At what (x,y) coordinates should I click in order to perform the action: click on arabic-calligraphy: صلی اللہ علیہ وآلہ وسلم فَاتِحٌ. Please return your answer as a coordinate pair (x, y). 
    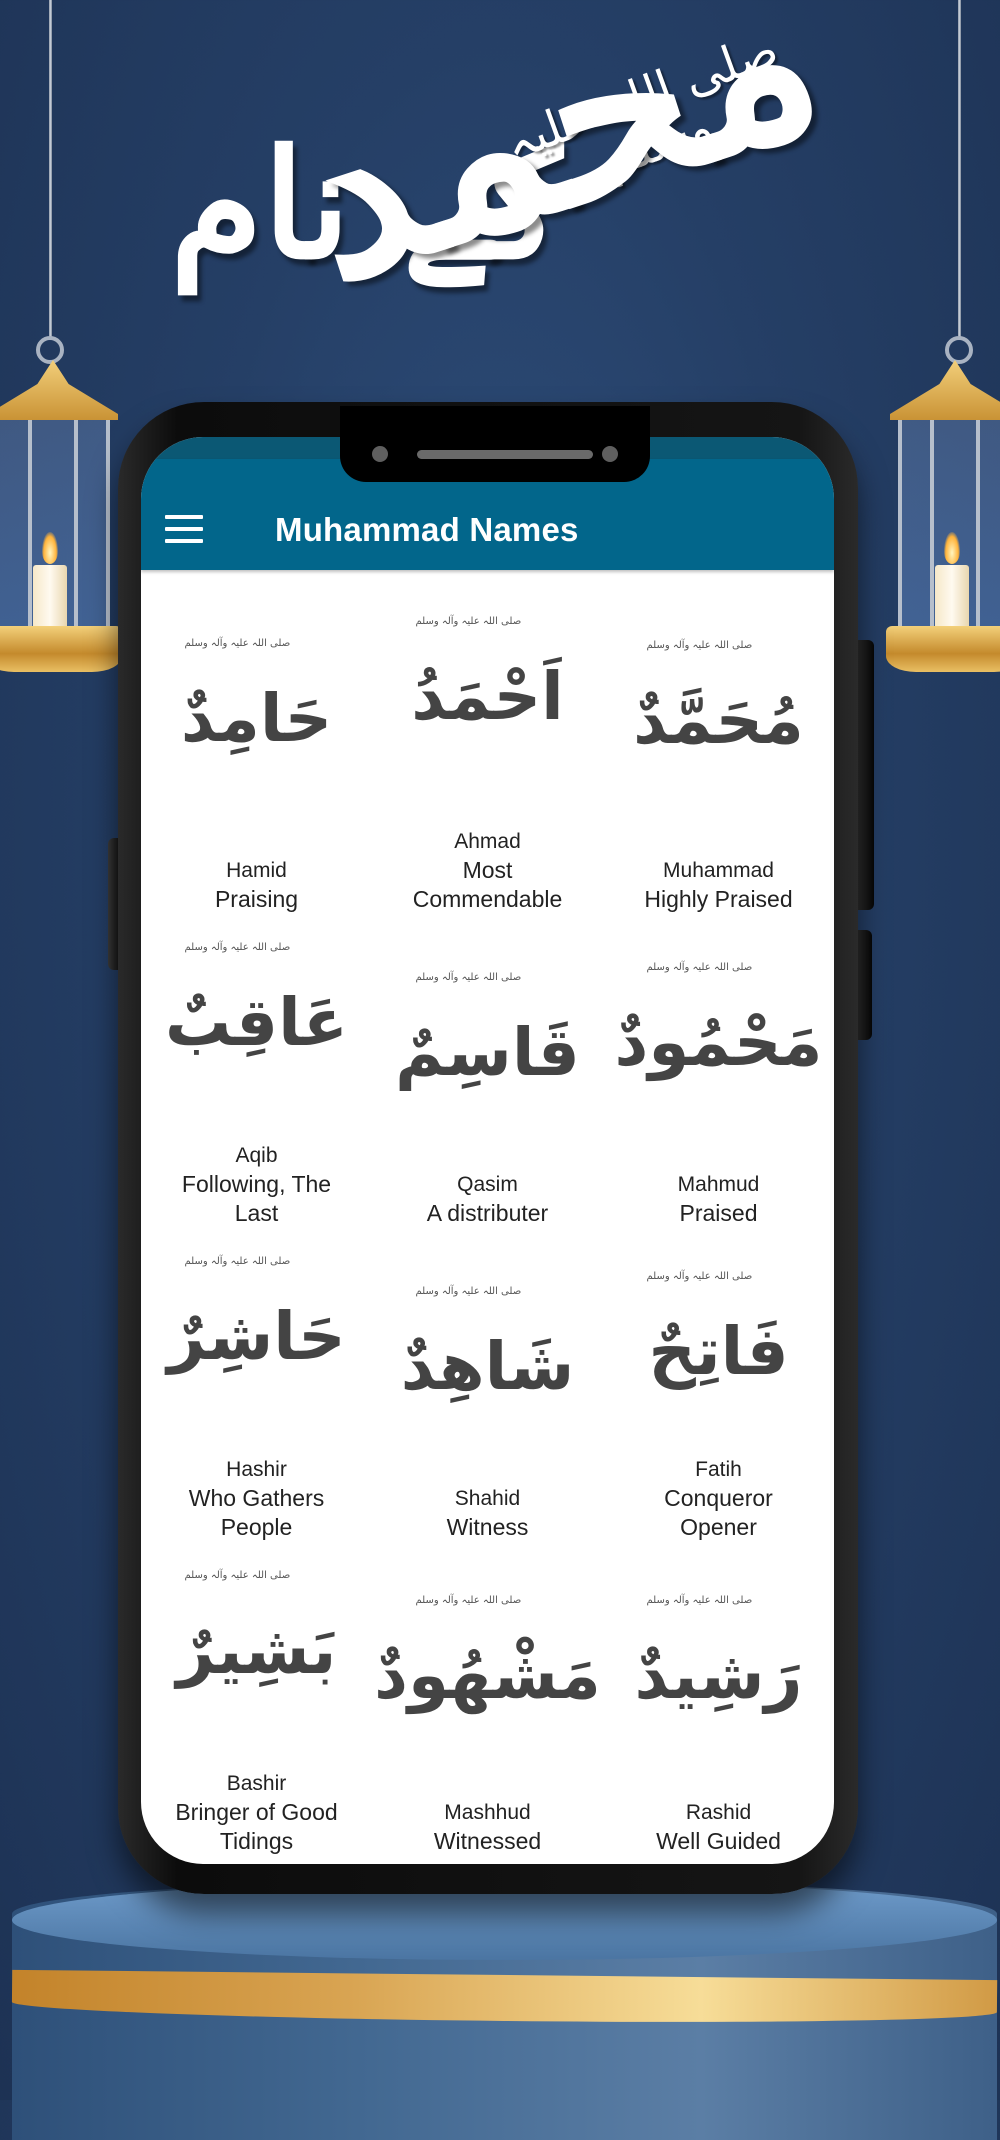
    Looking at the image, I should click on (718, 1338).